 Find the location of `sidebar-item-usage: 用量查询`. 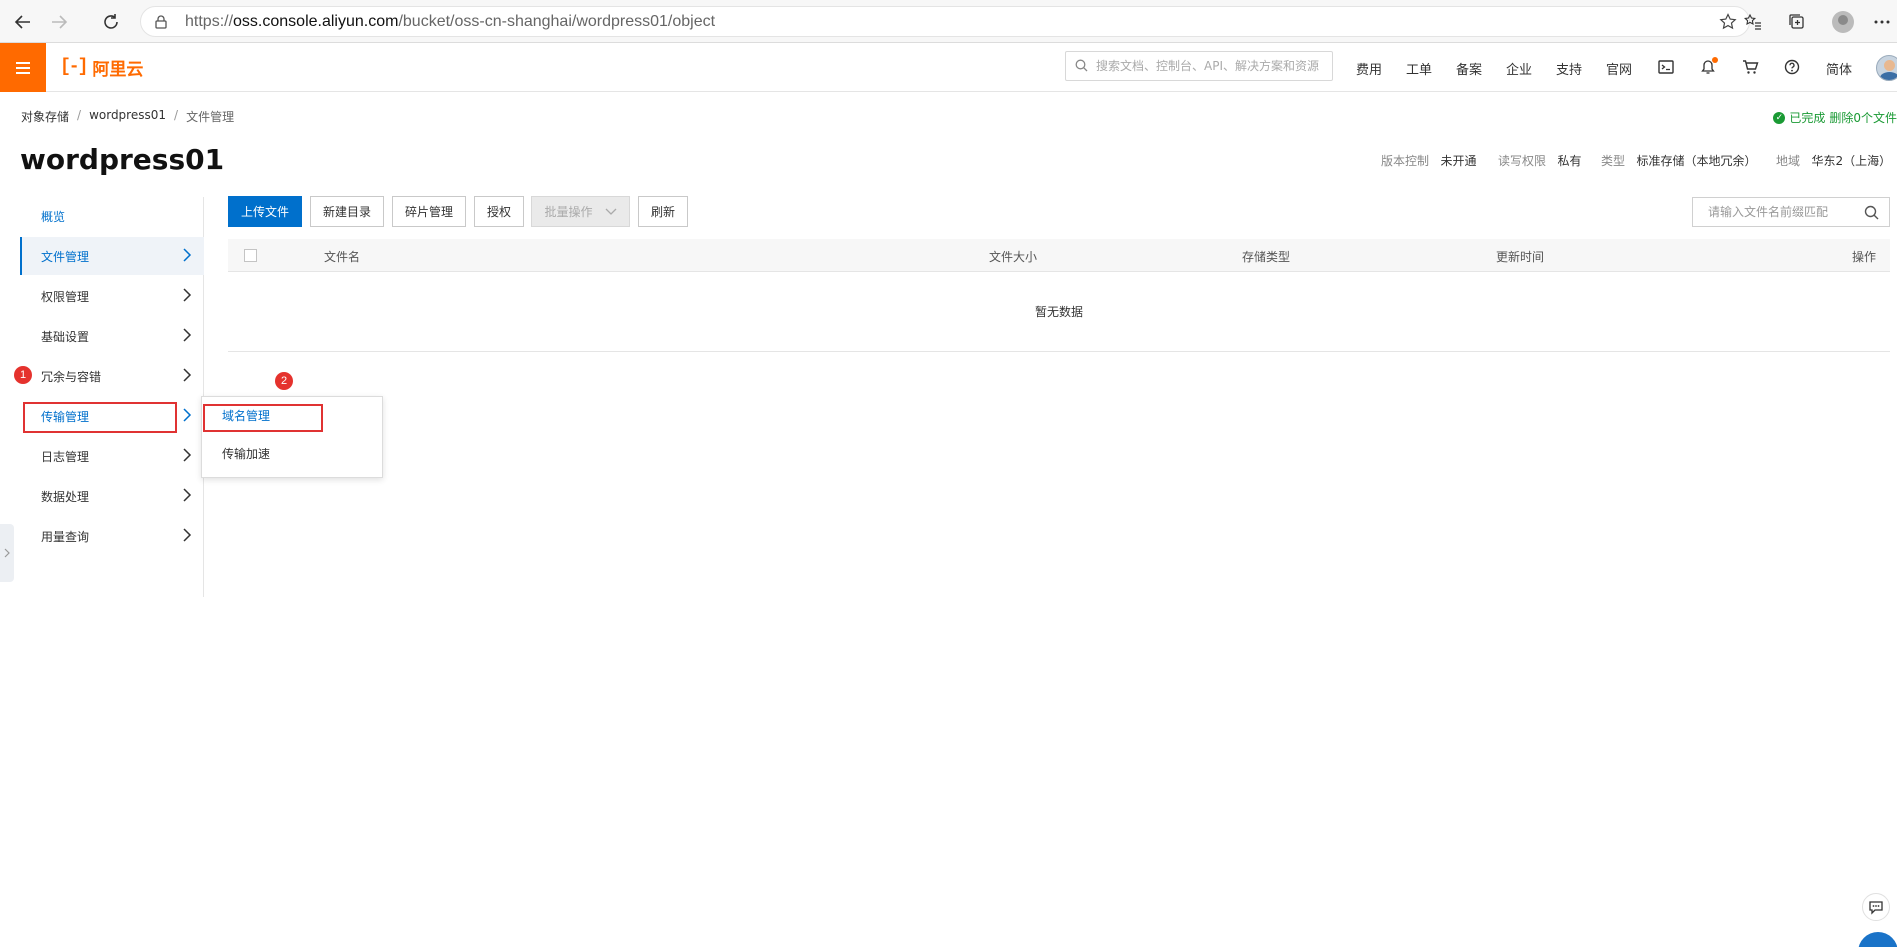

sidebar-item-usage: 用量查询 is located at coordinates (112, 536).